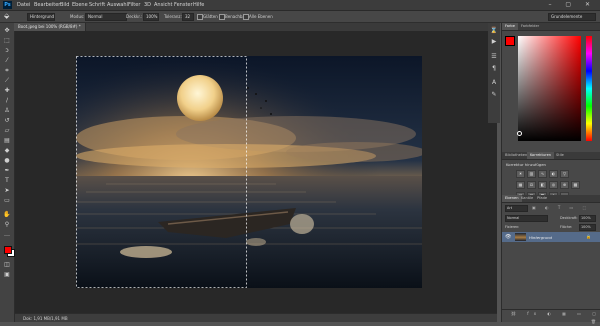  What do you see at coordinates (516, 208) in the screenshot?
I see `layer-filter-kind: Art` at bounding box center [516, 208].